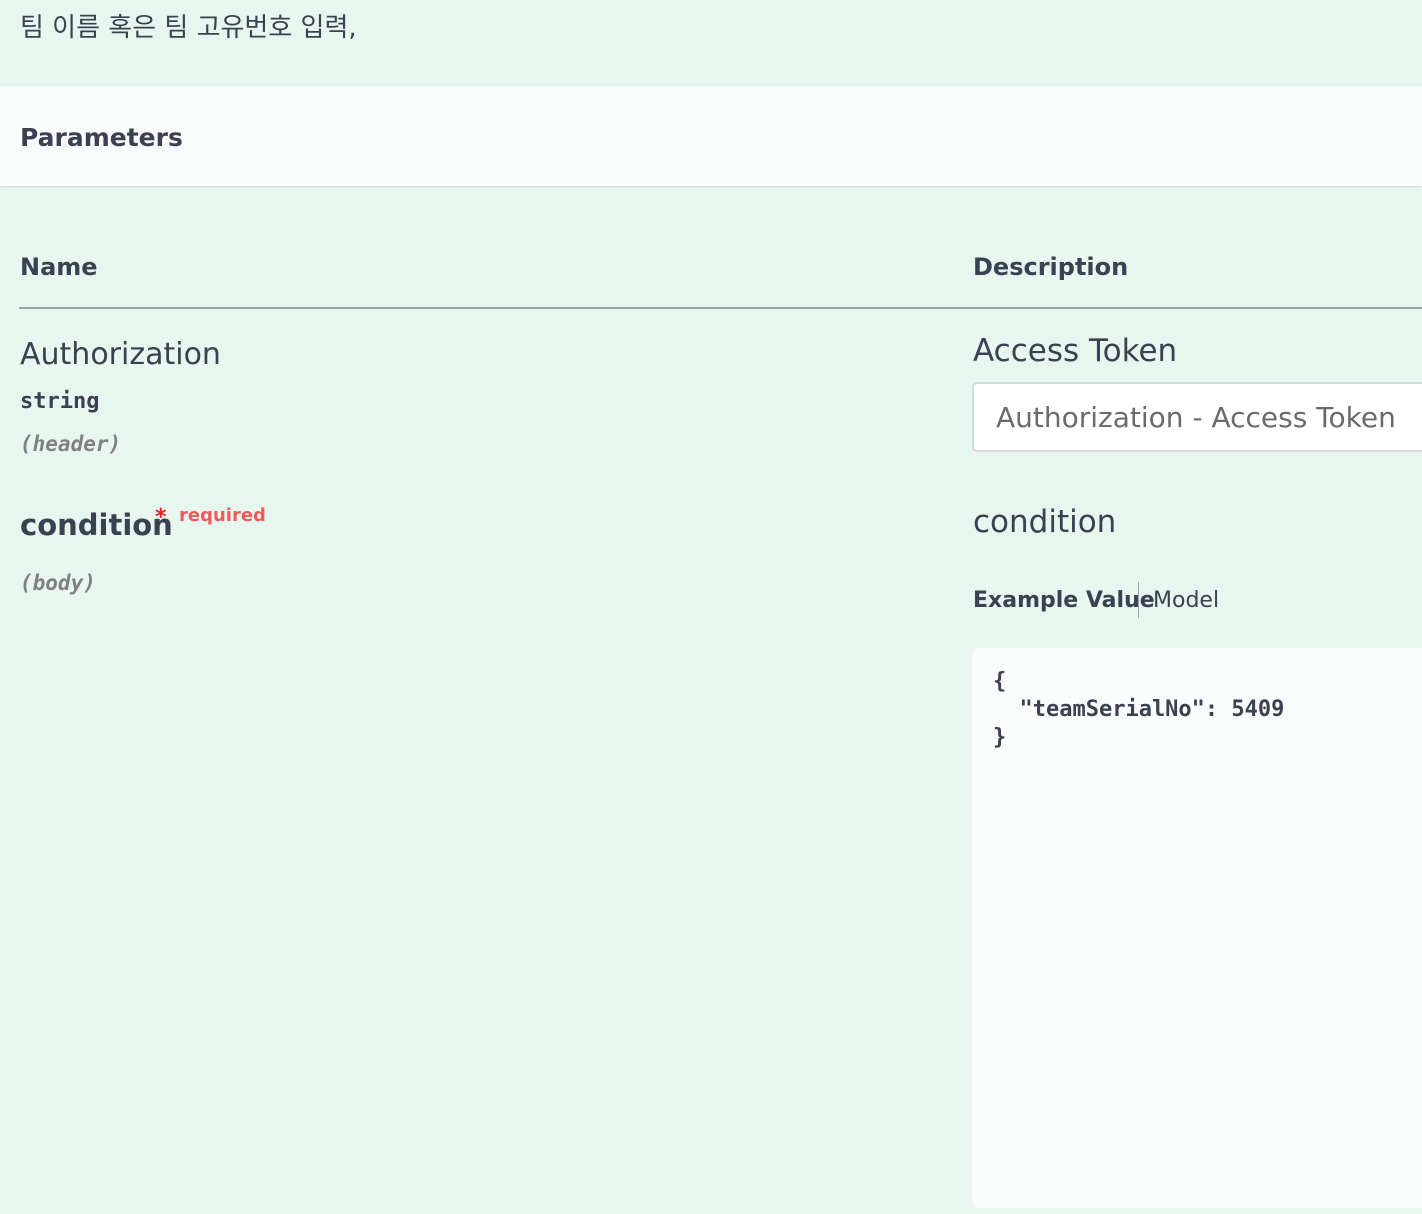 This screenshot has width=1422, height=1214. What do you see at coordinates (1051, 267) in the screenshot?
I see `column-header-description: Description` at bounding box center [1051, 267].